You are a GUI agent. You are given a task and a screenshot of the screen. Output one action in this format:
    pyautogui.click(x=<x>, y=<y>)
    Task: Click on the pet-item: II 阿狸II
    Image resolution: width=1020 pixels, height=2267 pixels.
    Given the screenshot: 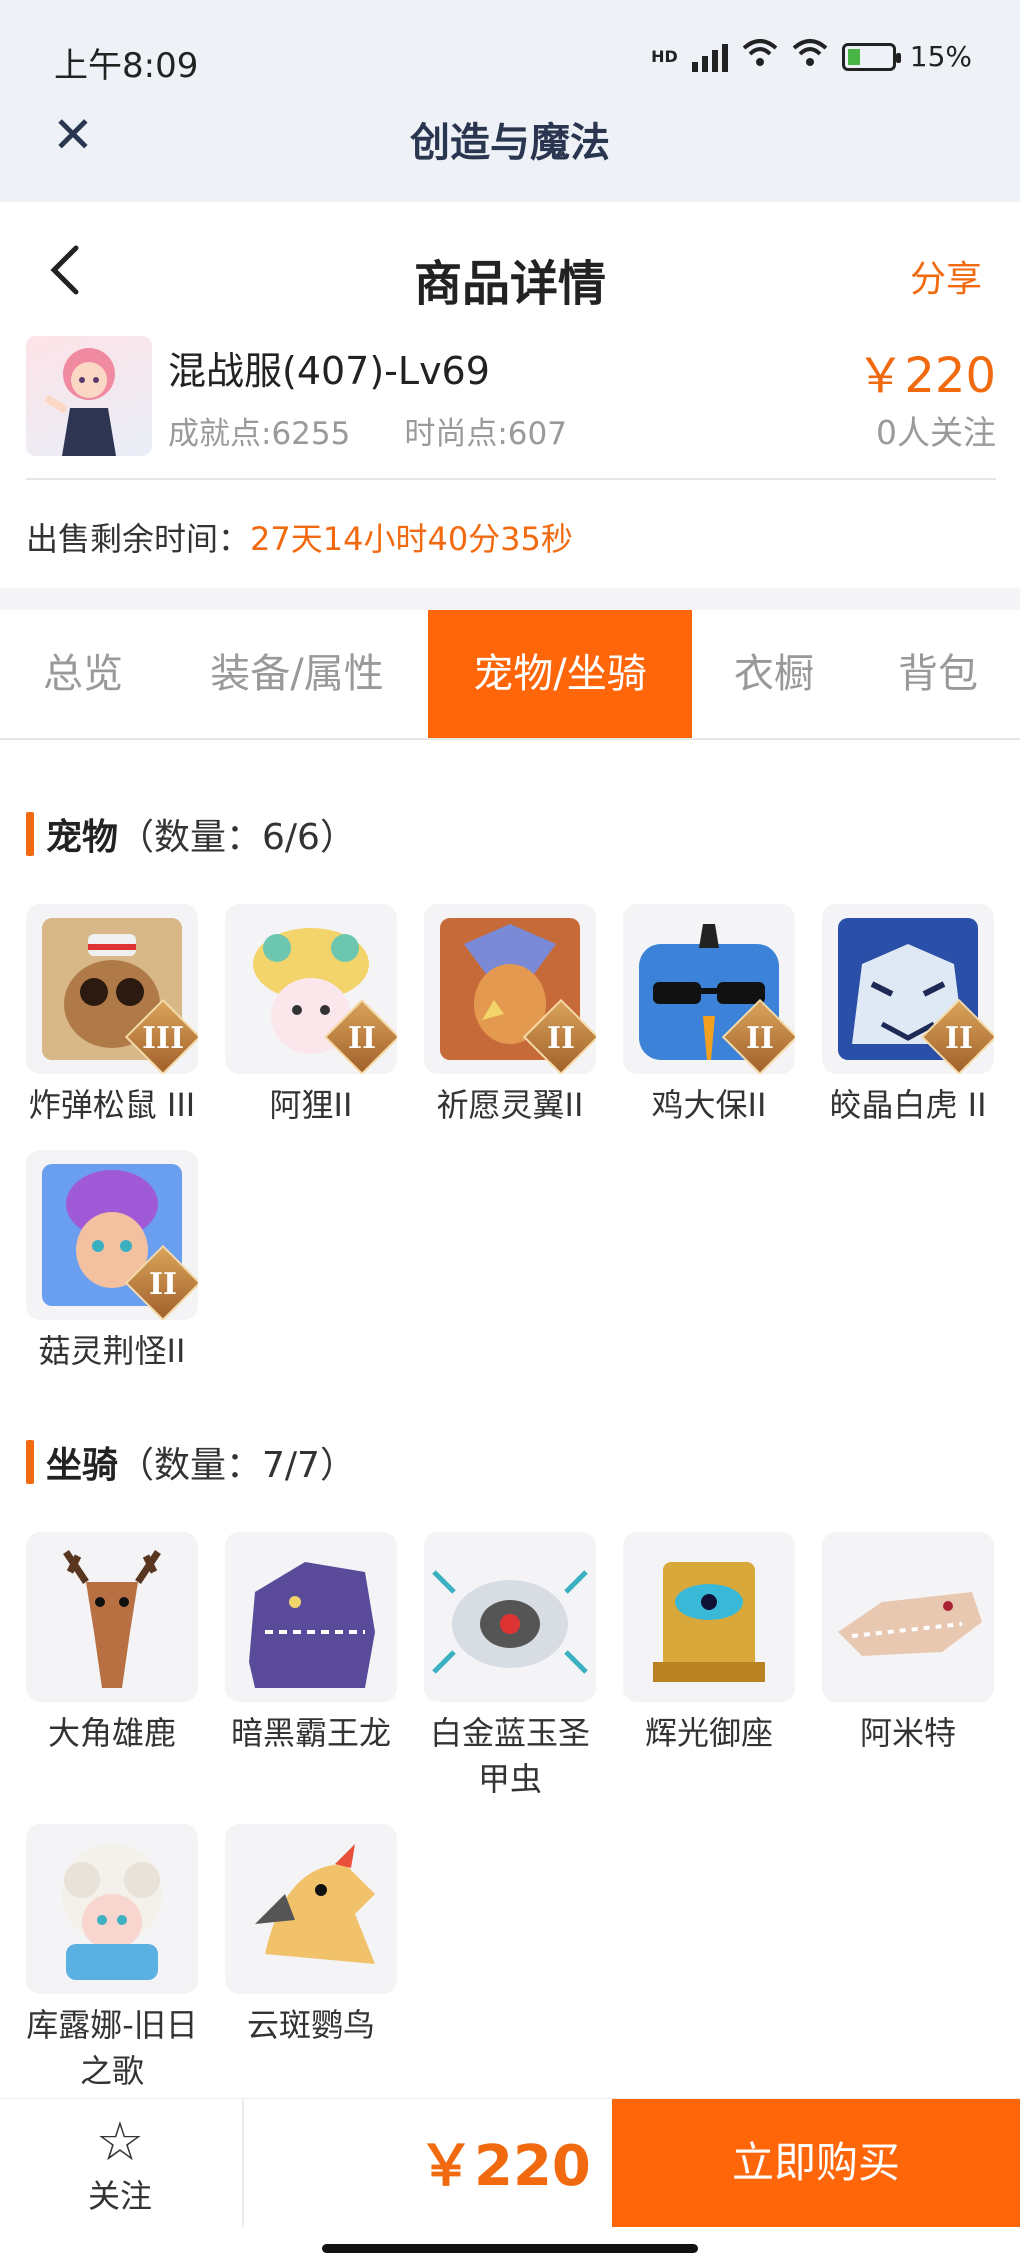 What is the action you would take?
    pyautogui.click(x=311, y=1016)
    